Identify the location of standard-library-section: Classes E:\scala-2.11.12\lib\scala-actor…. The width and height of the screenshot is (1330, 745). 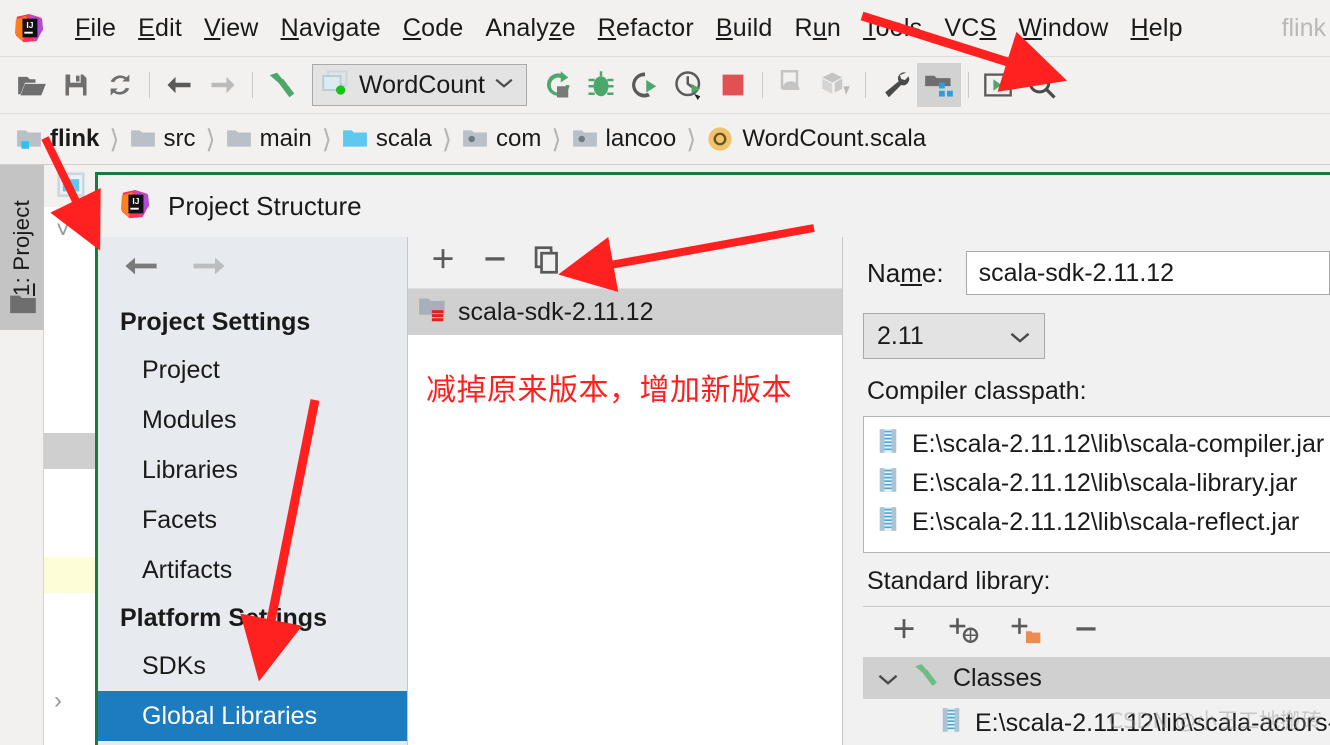
(1096, 673).